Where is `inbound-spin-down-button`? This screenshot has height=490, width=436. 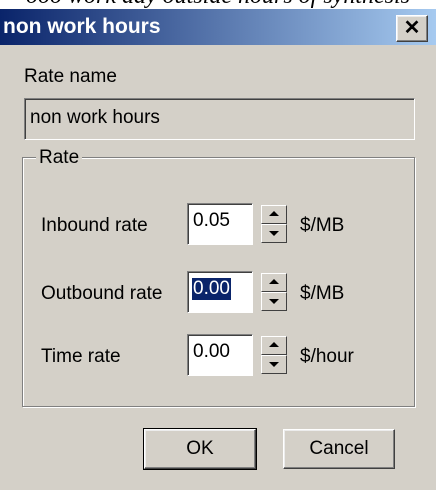
inbound-spin-down-button is located at coordinates (274, 233).